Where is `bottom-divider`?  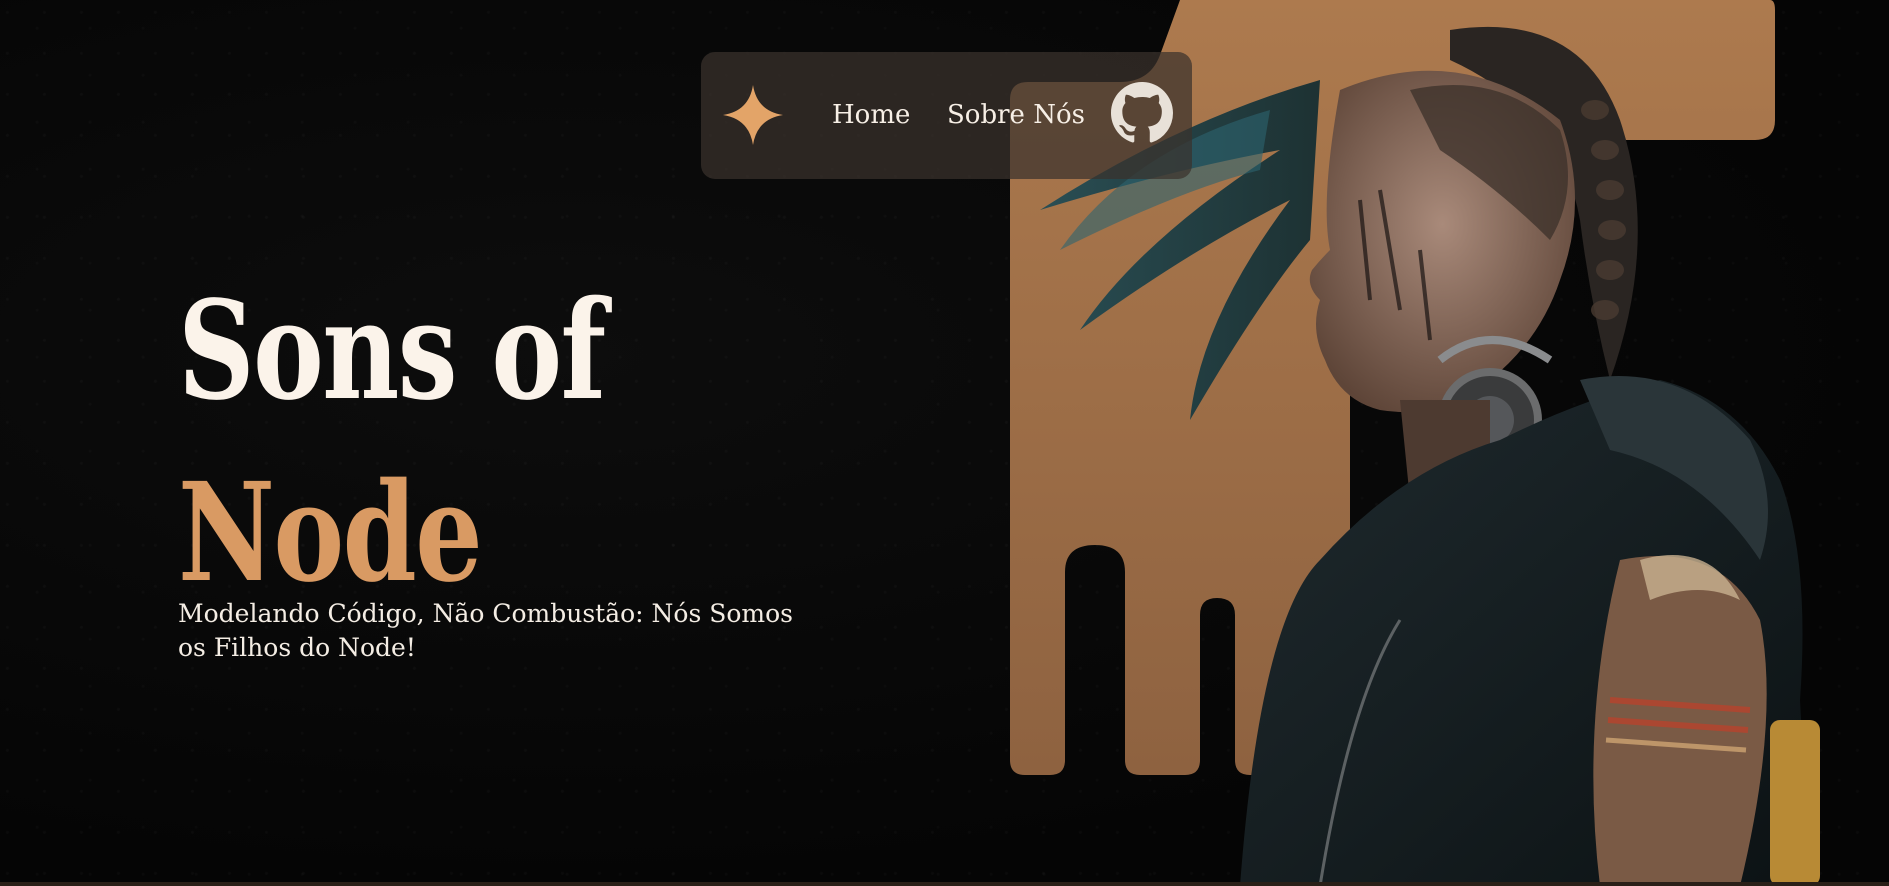 bottom-divider is located at coordinates (944, 884).